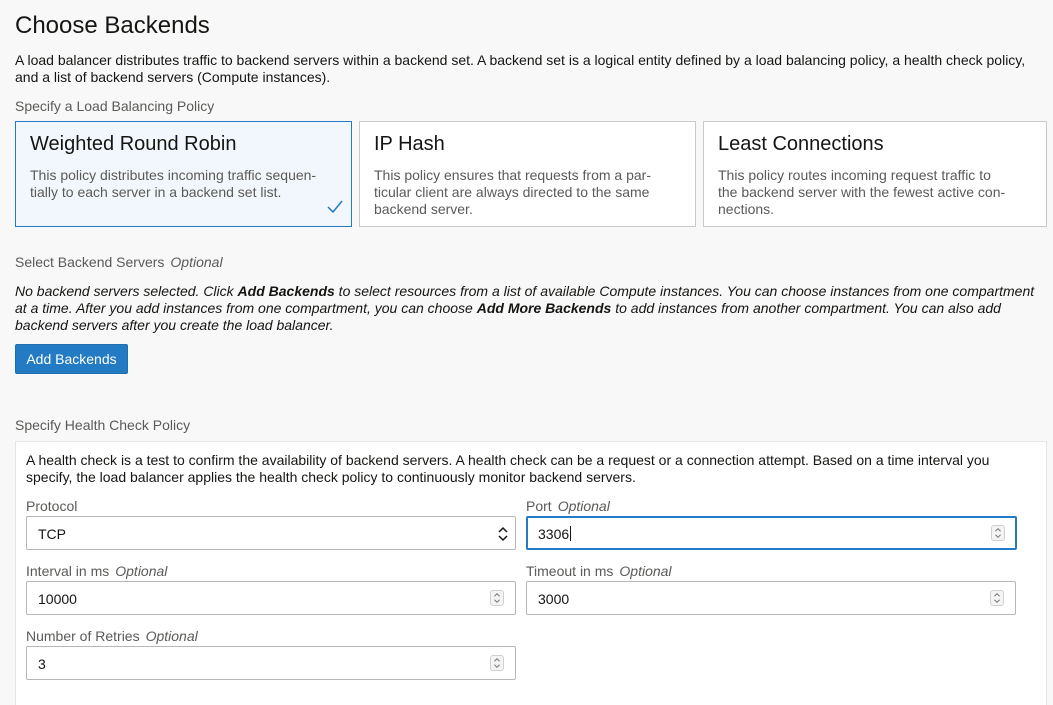  I want to click on retries-value: 3, so click(42, 664).